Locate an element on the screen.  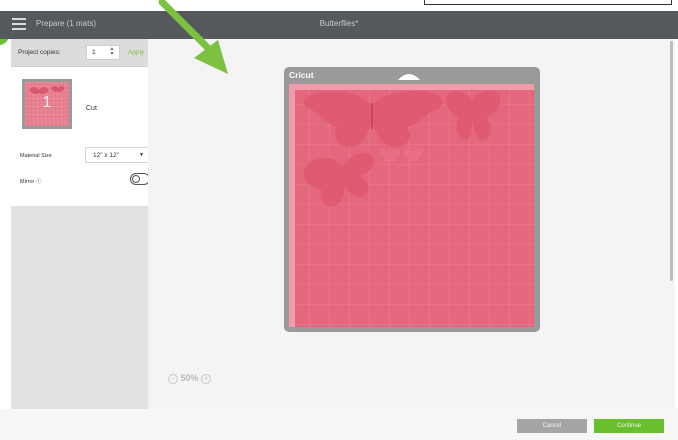
zoom-level: 50% is located at coordinates (189, 378).